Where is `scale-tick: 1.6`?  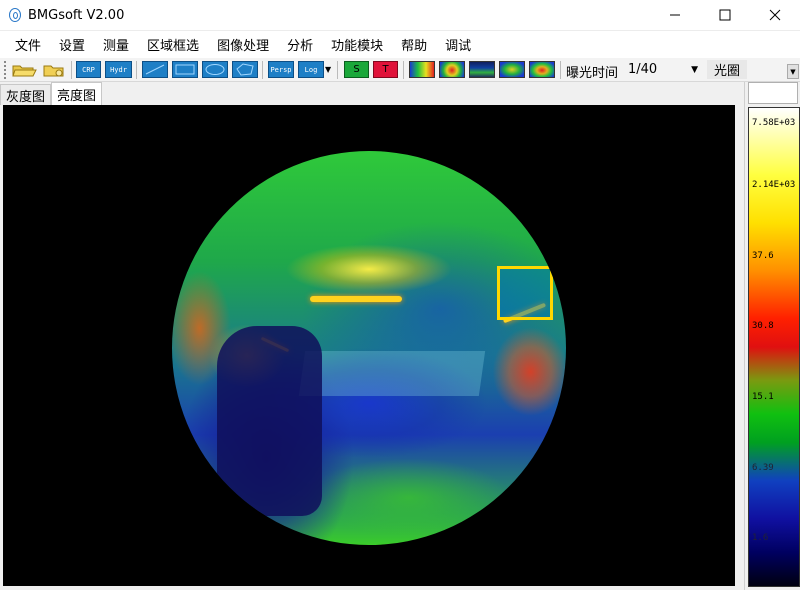
scale-tick: 1.6 is located at coordinates (760, 538).